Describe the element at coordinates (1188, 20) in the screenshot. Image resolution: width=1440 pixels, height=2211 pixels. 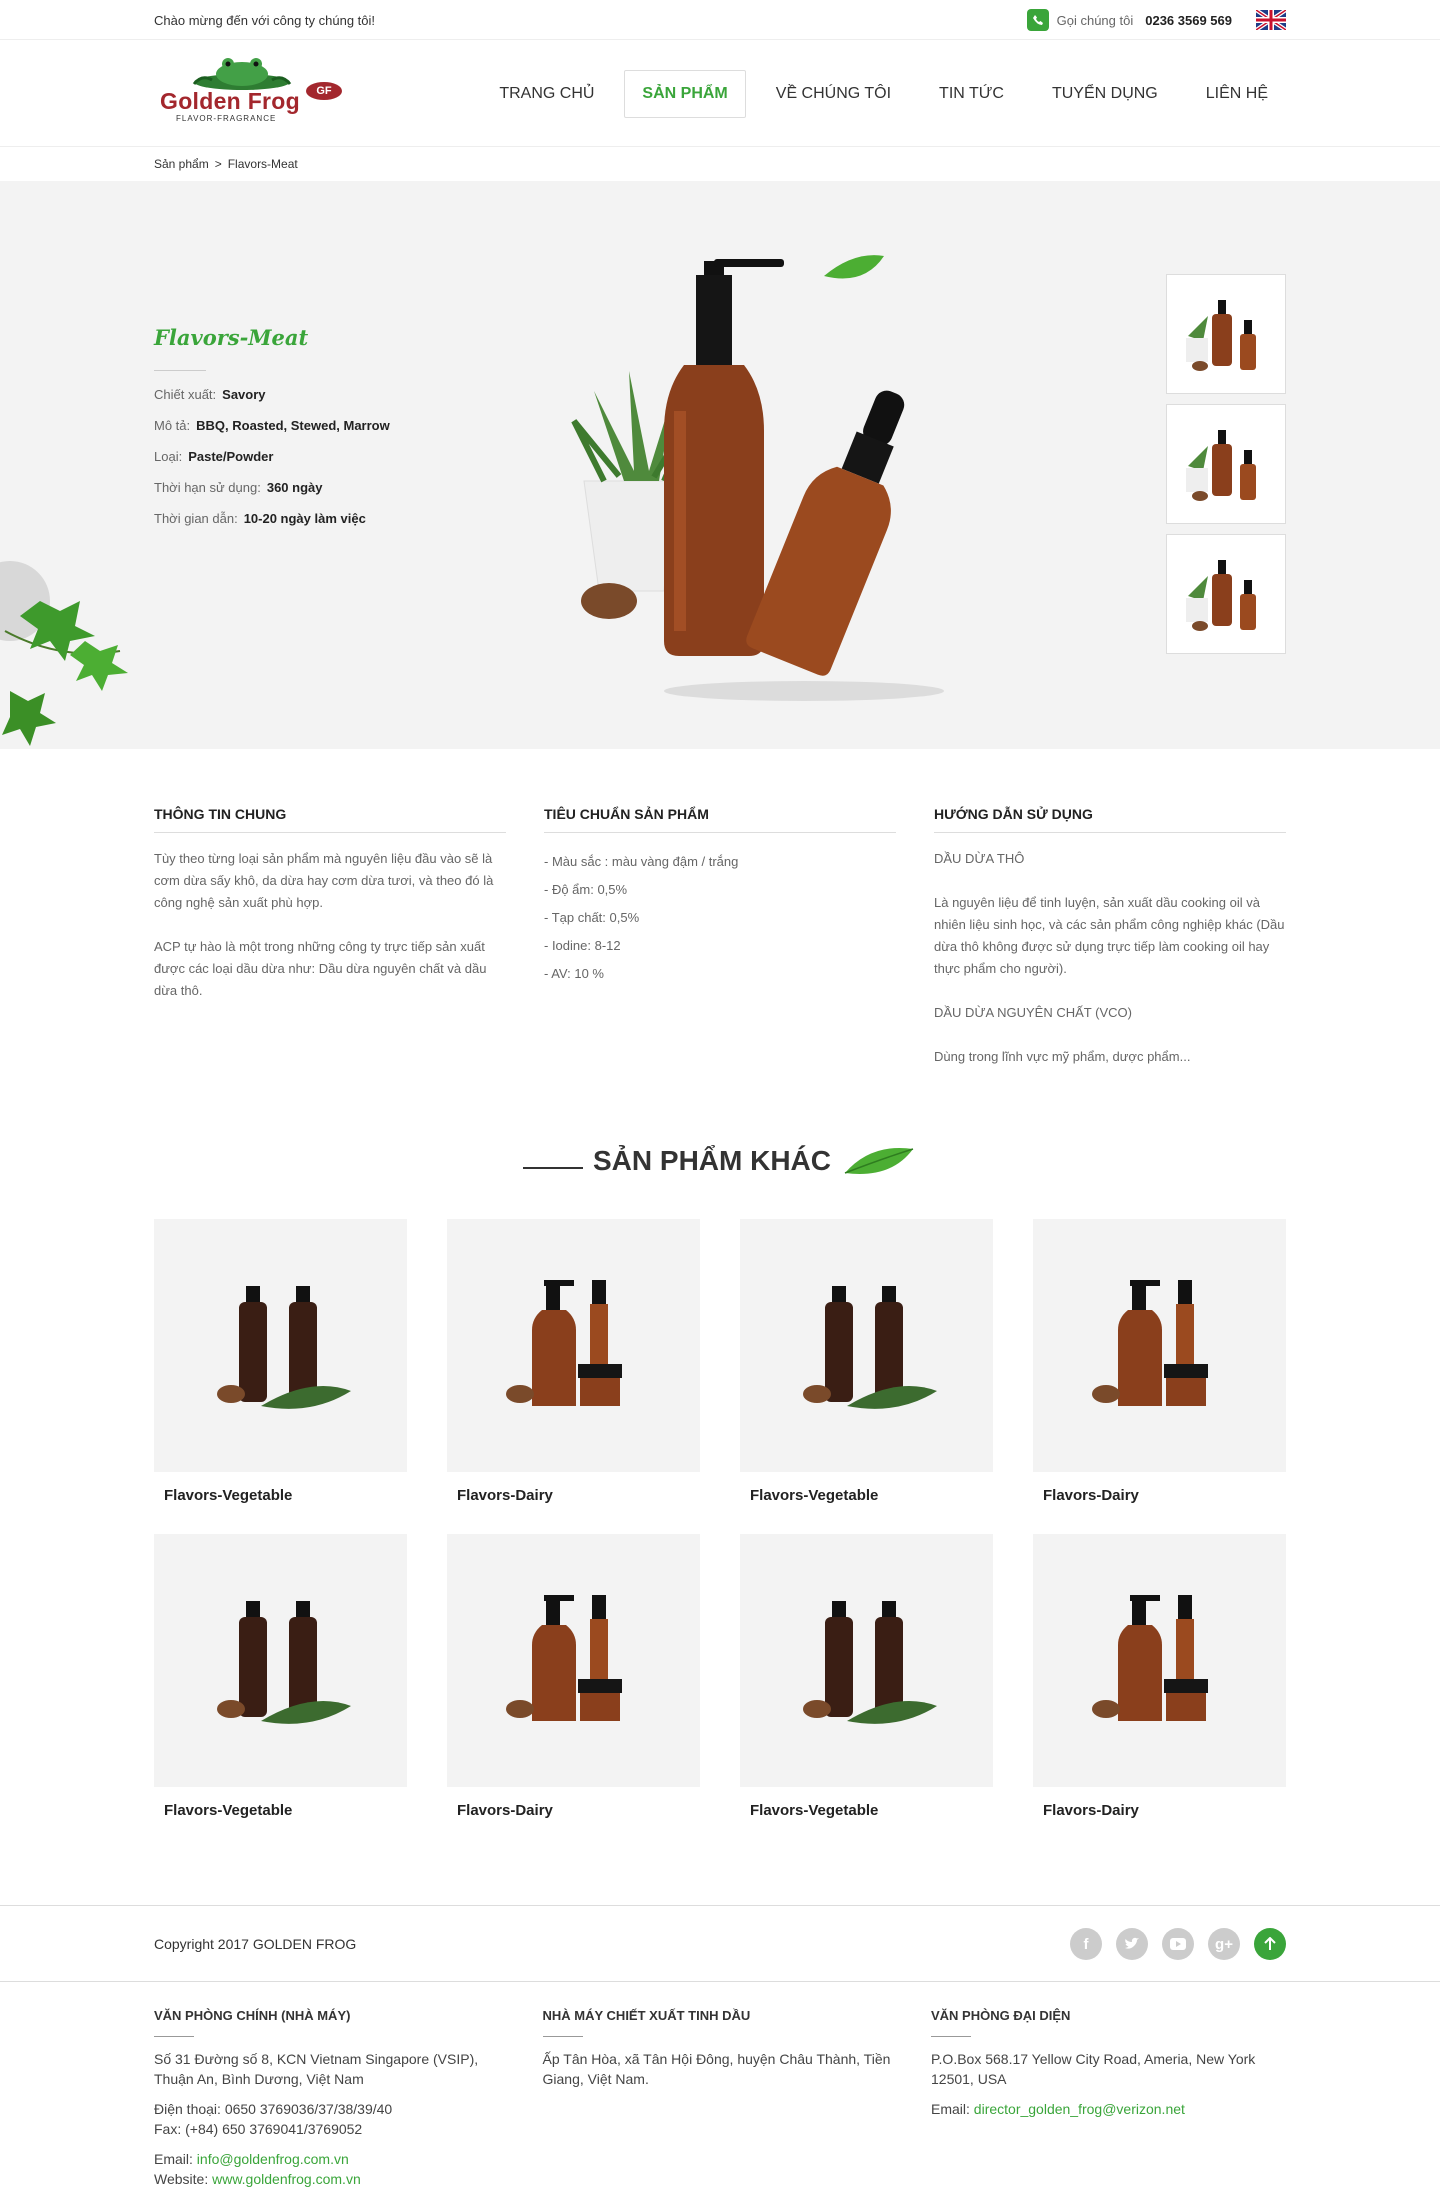
I see `phone-number: 0236 3569 569` at that location.